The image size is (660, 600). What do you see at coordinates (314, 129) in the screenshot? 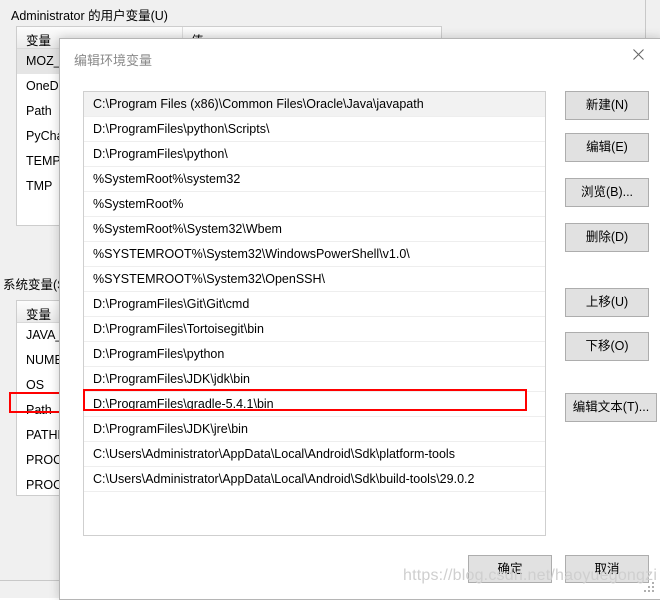
I see `path-list-item: D:\ProgramFiles\python\Scripts\` at bounding box center [314, 129].